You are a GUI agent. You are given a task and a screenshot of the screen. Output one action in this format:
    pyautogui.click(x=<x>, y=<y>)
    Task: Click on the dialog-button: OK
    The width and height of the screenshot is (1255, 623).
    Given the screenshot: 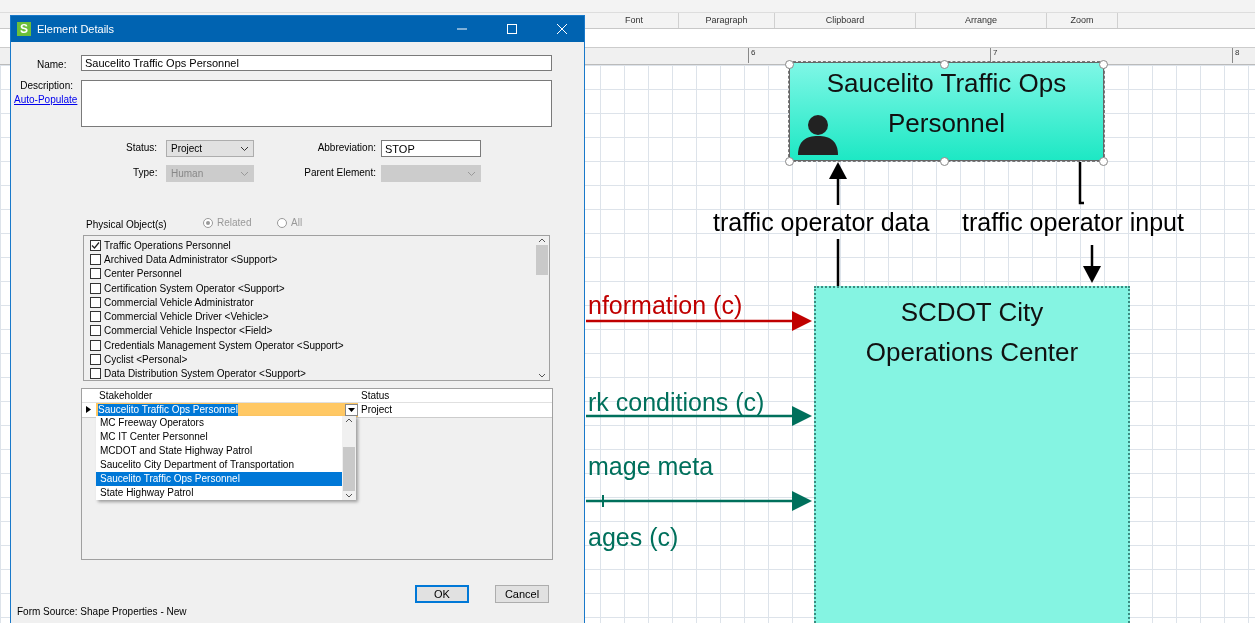 What is the action you would take?
    pyautogui.click(x=442, y=594)
    